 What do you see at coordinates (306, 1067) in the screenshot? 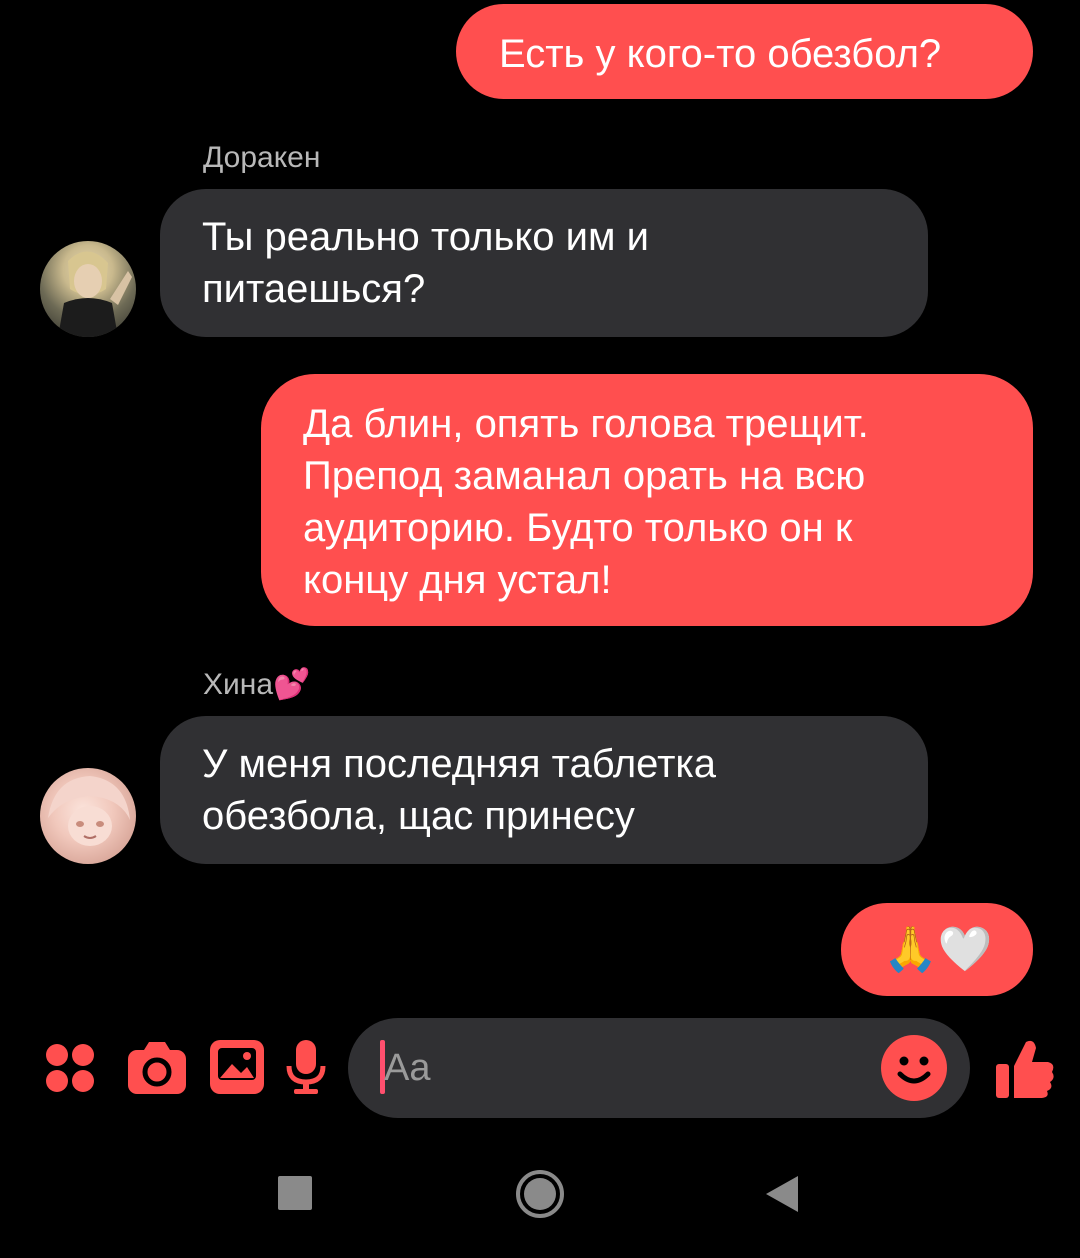
I see `microphone-icon` at bounding box center [306, 1067].